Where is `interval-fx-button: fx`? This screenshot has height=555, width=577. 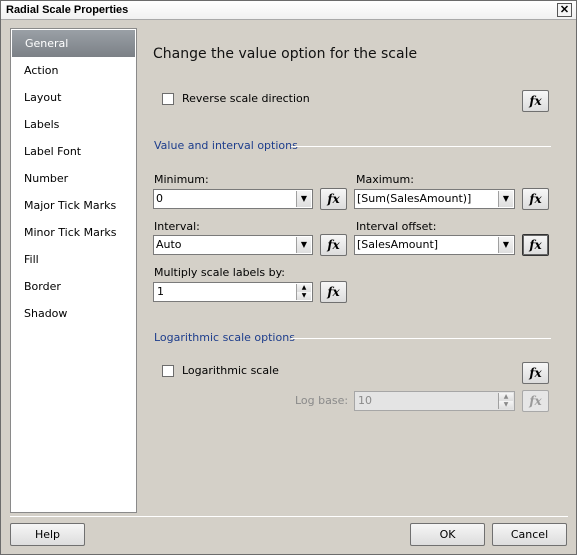 interval-fx-button: fx is located at coordinates (333, 245).